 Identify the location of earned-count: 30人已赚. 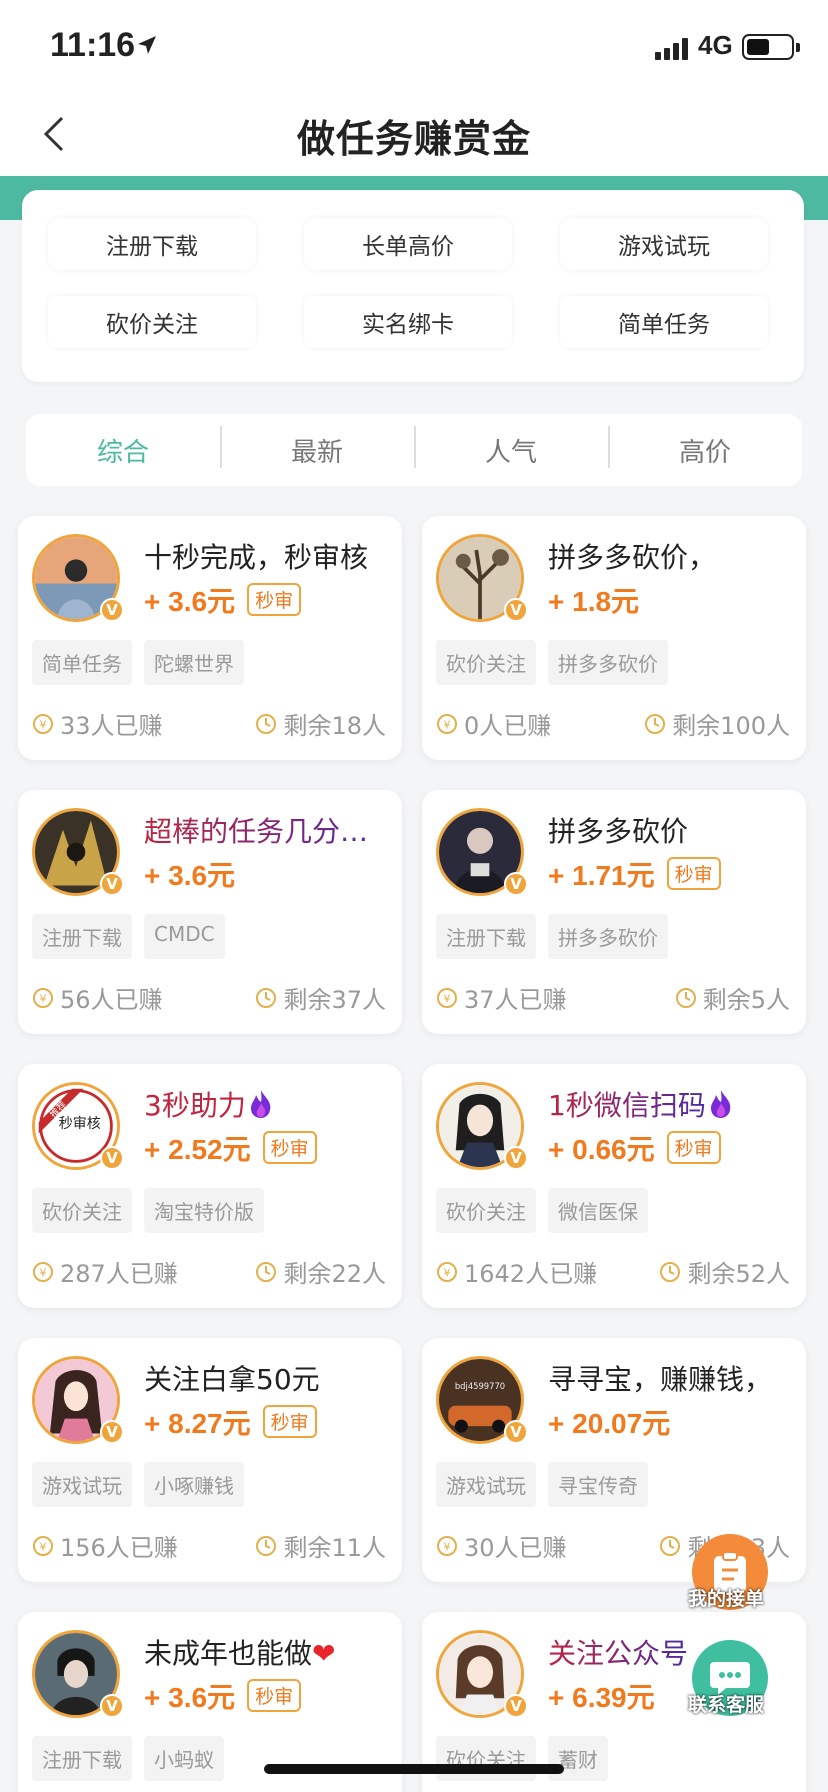
(501, 1545).